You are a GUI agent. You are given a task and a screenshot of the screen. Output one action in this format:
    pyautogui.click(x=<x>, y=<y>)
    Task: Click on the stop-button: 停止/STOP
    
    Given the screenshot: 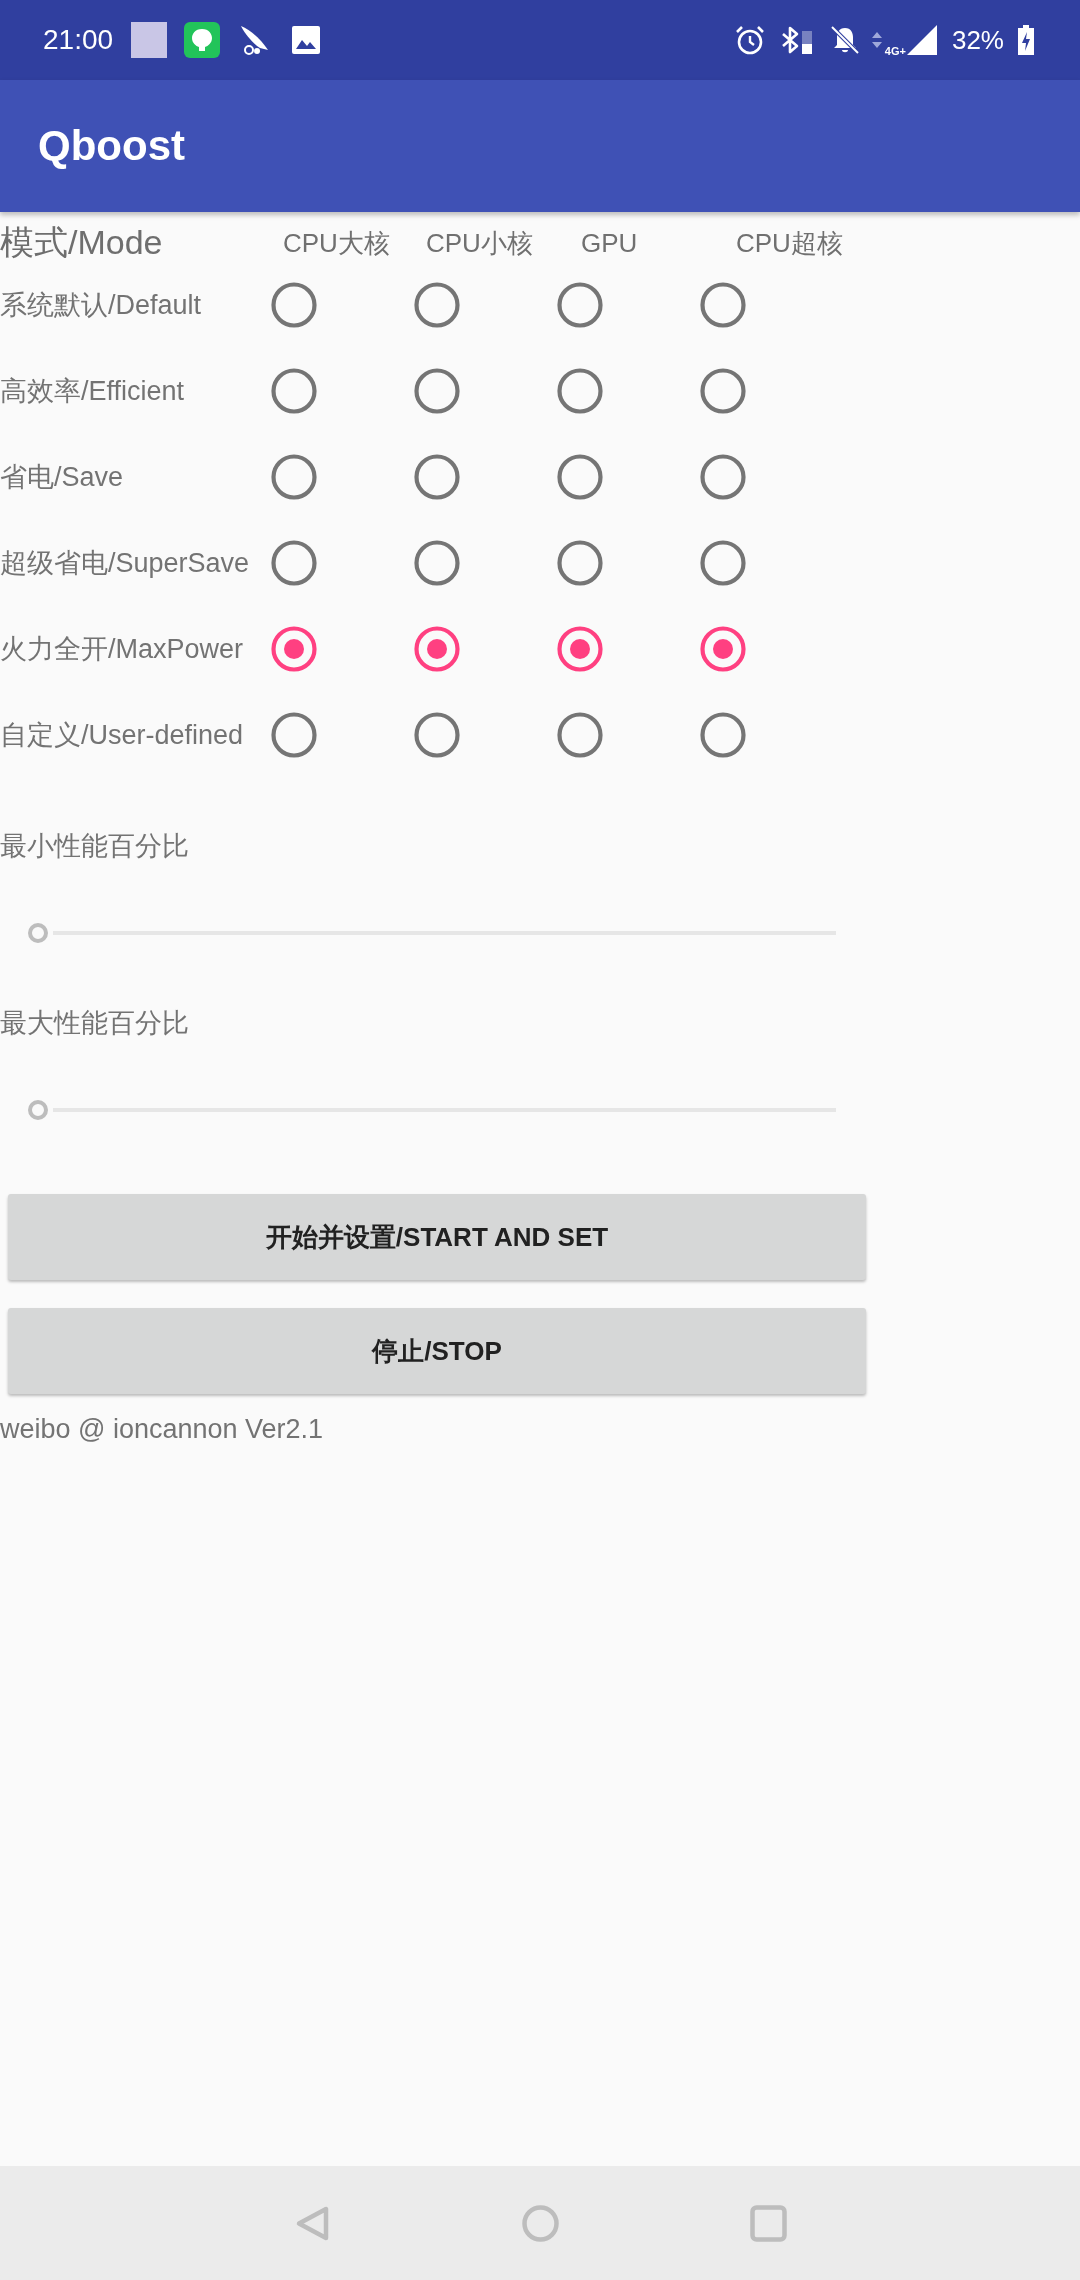 What is the action you would take?
    pyautogui.click(x=437, y=1351)
    